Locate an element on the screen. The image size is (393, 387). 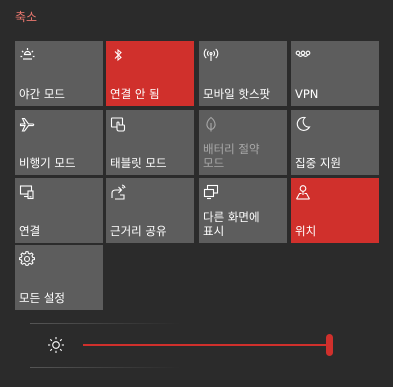
tablet-mode-icon is located at coordinates (118, 124).